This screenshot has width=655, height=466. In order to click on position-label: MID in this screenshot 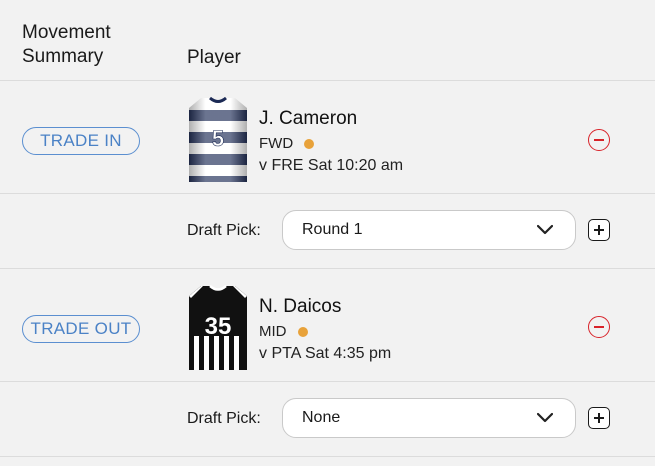, I will do `click(273, 331)`.